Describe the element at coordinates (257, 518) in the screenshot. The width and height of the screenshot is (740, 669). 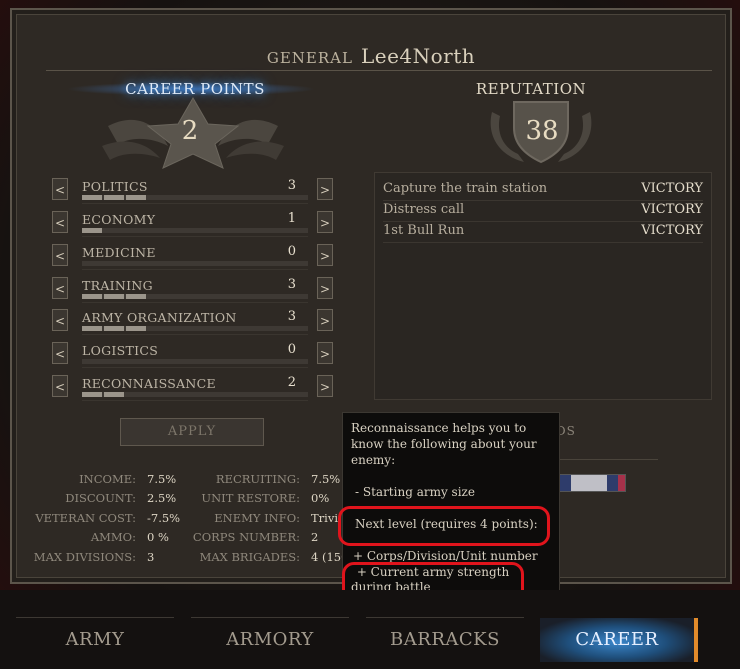
I see `stat-label: ENEMY INFO:` at that location.